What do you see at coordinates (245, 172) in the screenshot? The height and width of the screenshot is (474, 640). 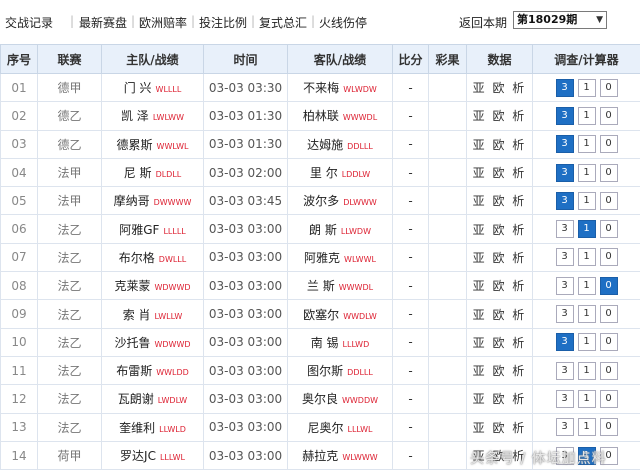 I see `match-time: 03-03 02:00` at bounding box center [245, 172].